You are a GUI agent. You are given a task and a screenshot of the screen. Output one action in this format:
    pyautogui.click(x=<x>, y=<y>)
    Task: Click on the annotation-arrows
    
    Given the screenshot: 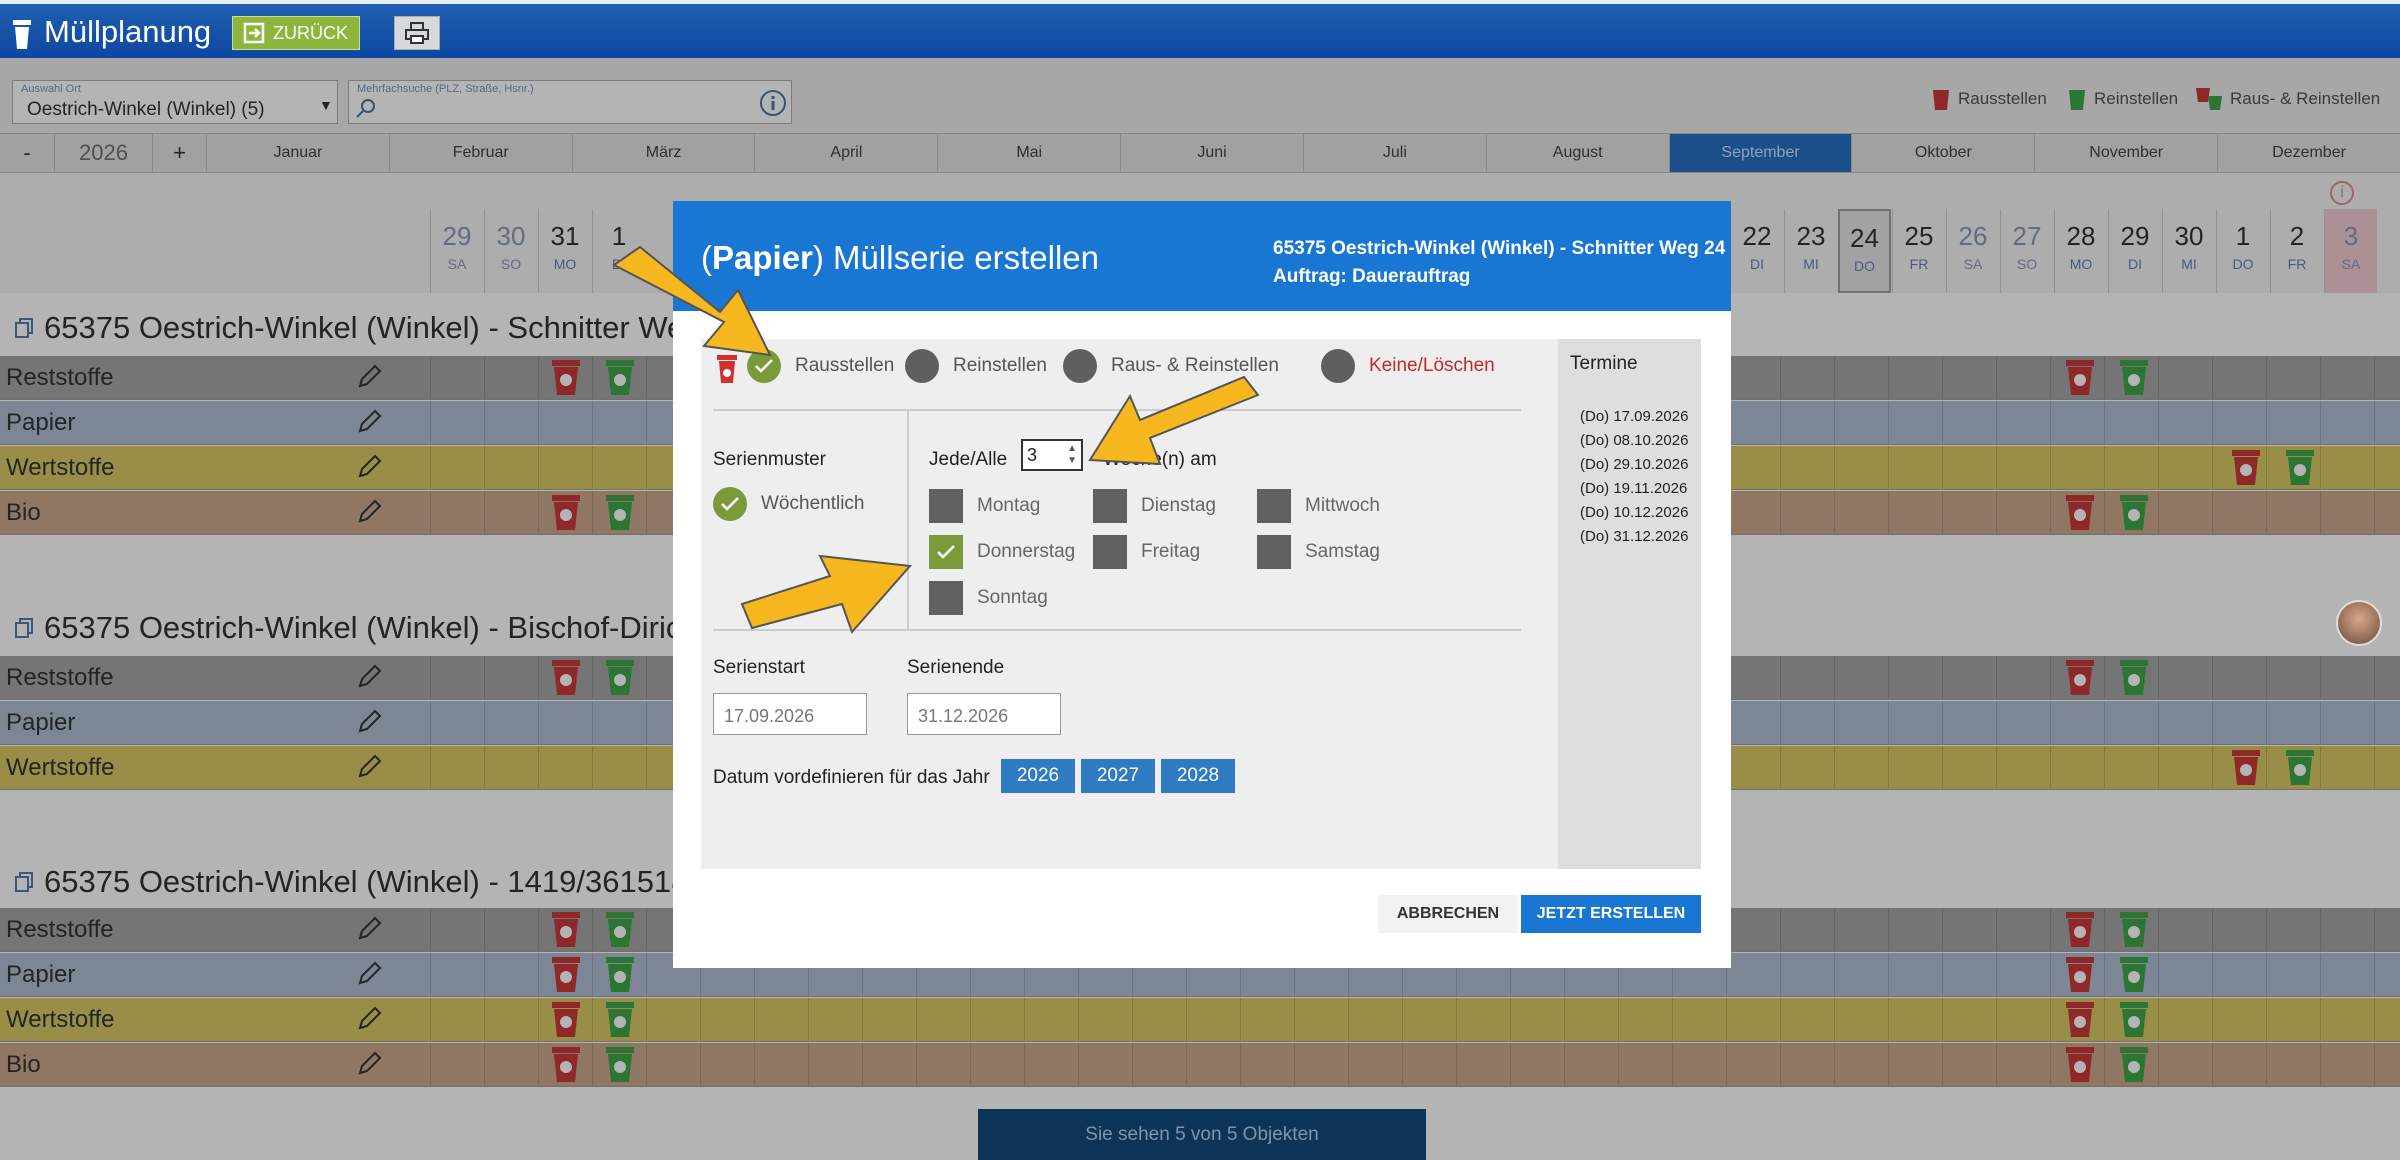 What is the action you would take?
    pyautogui.click(x=936, y=439)
    